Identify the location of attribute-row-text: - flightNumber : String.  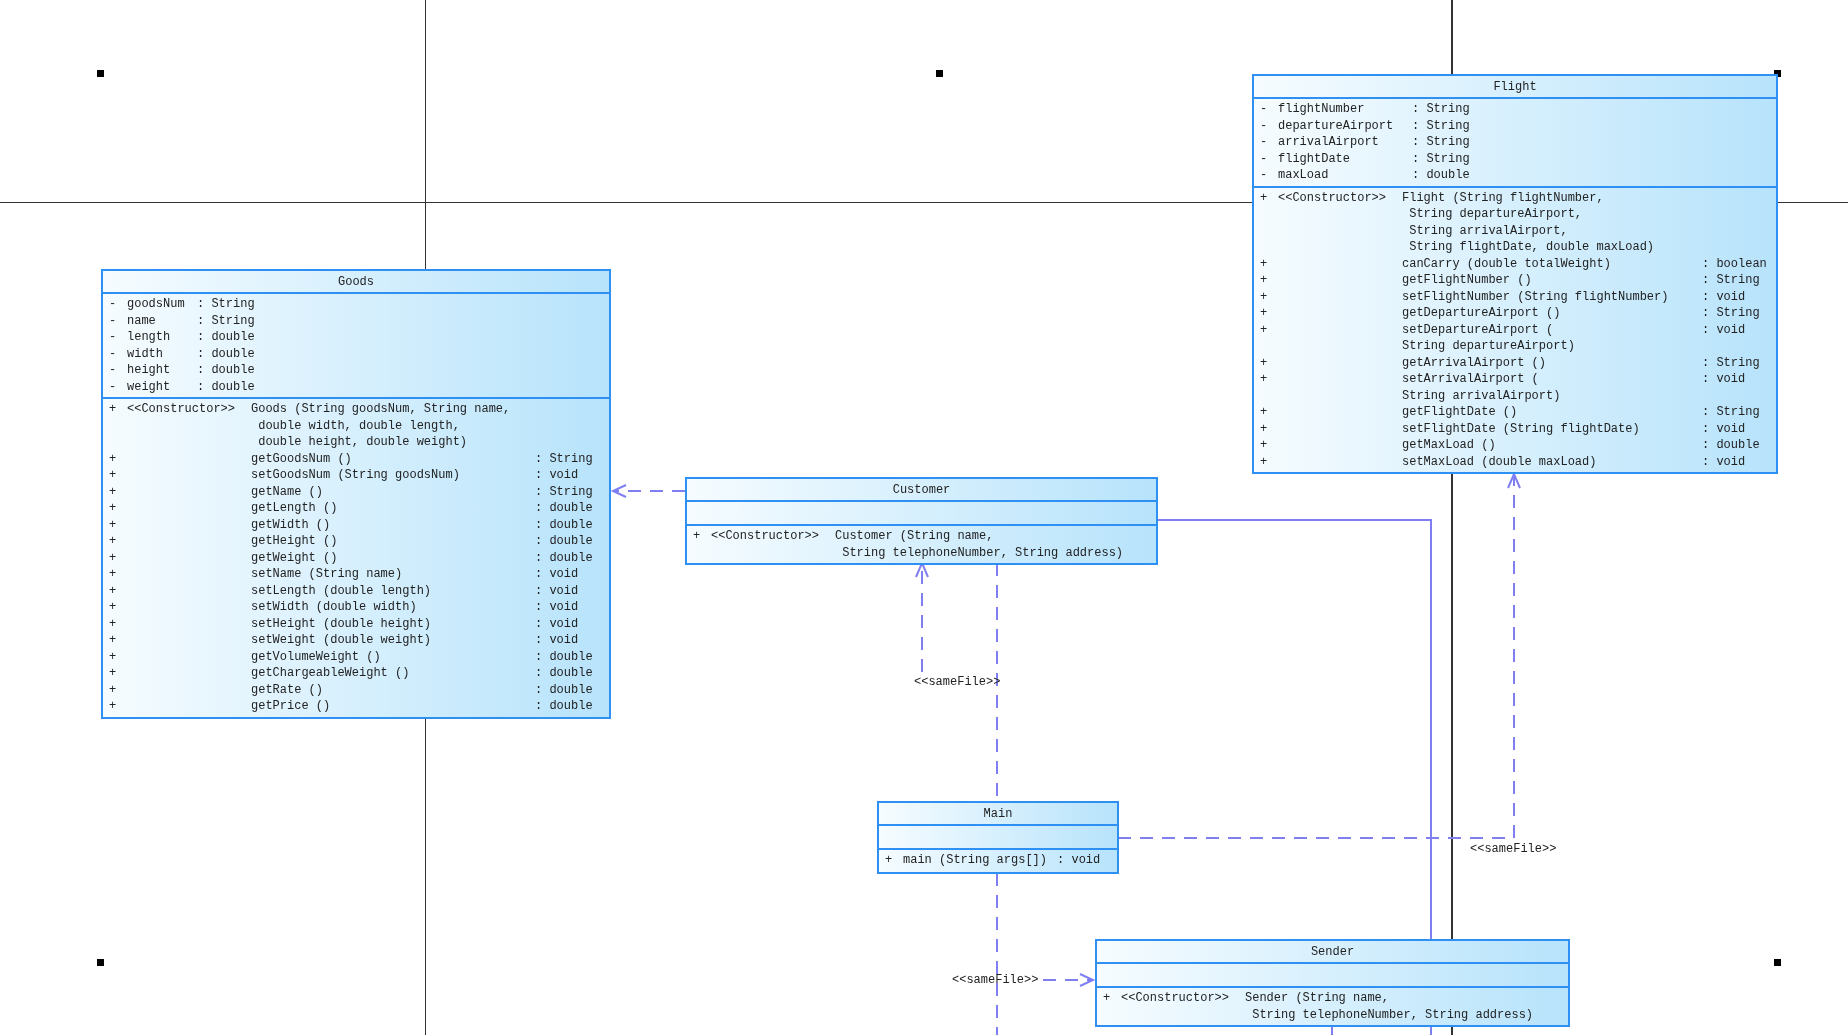
(1365, 109).